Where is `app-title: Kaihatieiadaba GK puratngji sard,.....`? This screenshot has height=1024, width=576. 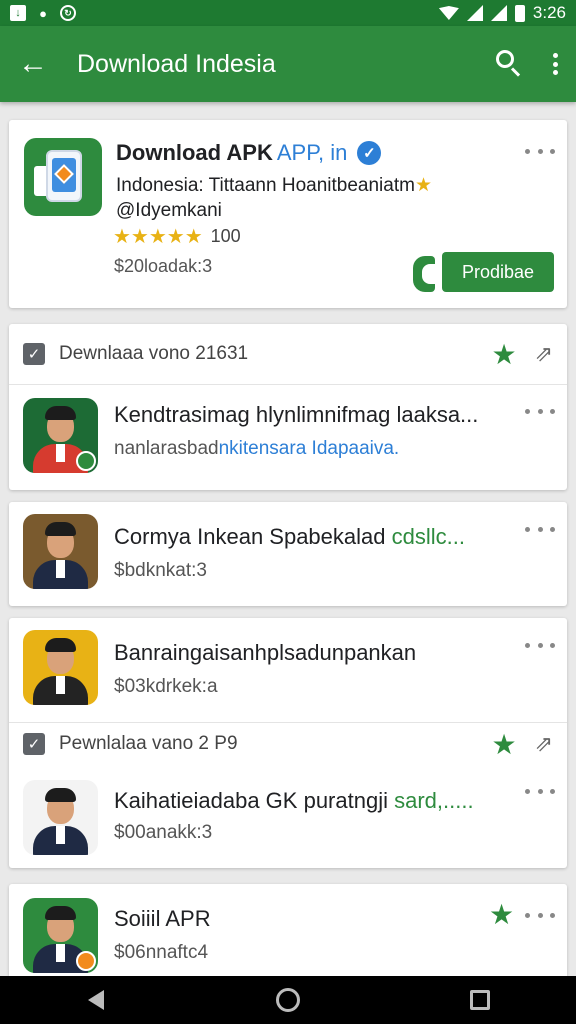 app-title: Kaihatieiadaba GK puratngji sard,..... is located at coordinates (294, 800).